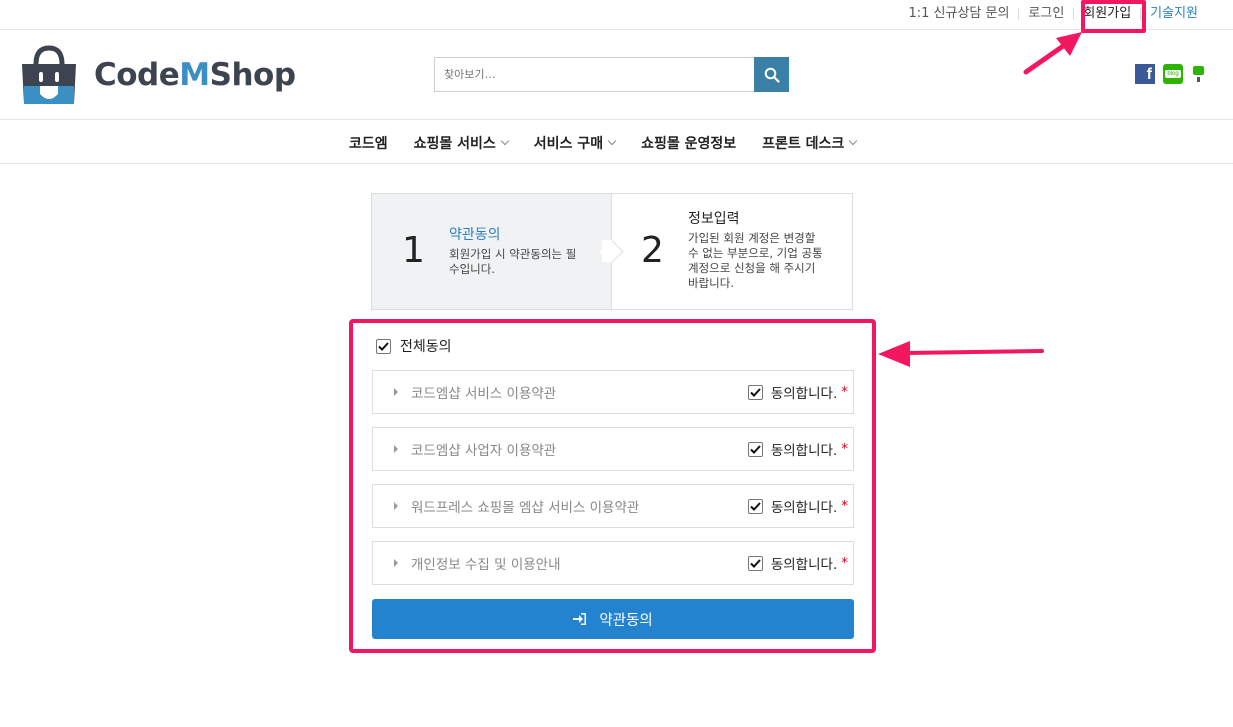  I want to click on agree-all-label: 전체동의, so click(426, 347).